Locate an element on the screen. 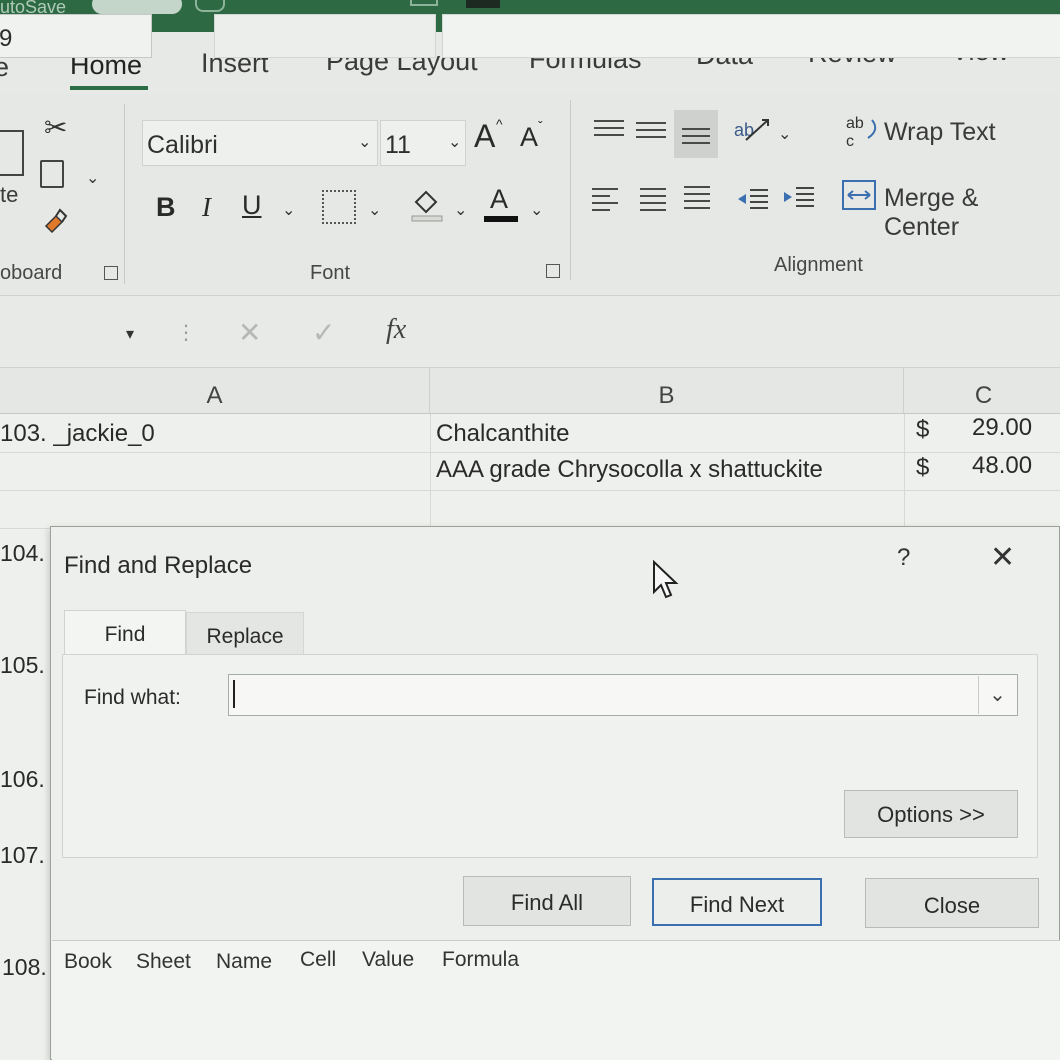 The image size is (1060, 1060). column-header-c: C is located at coordinates (982, 391).